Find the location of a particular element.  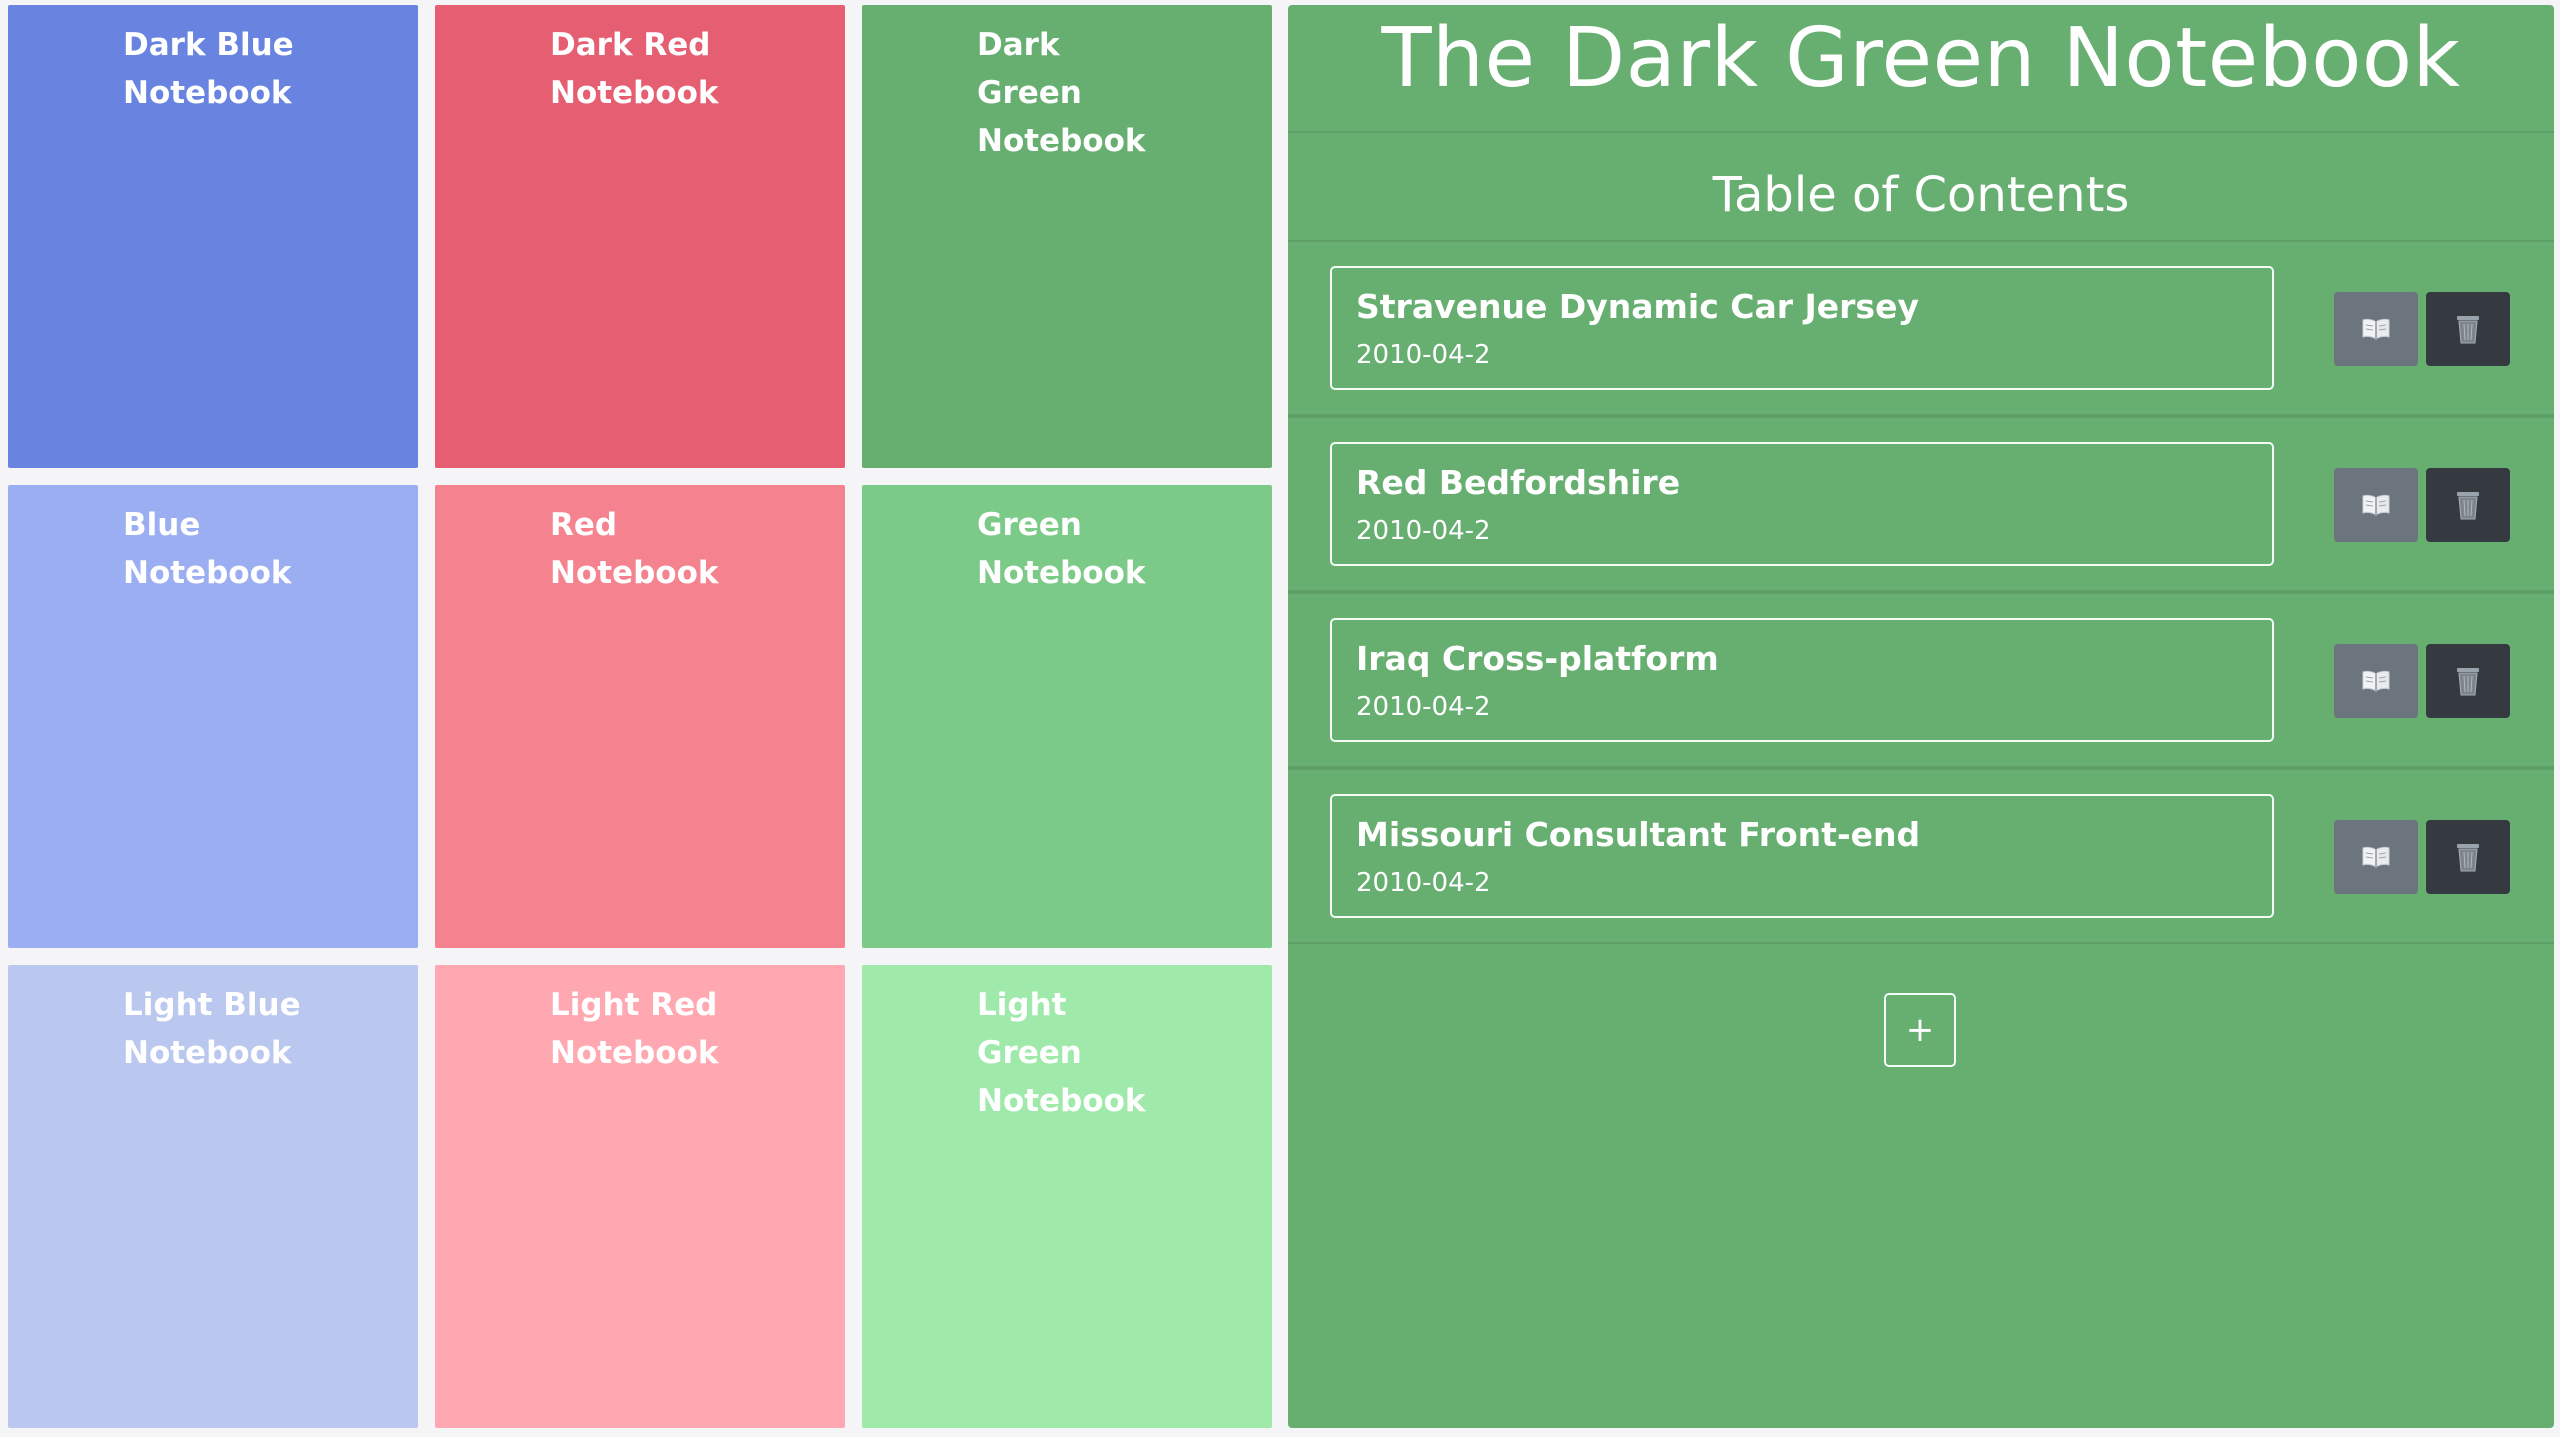

toc-entry: Missouri Consultant Front-end 2010-04-2 is located at coordinates (1921, 856).